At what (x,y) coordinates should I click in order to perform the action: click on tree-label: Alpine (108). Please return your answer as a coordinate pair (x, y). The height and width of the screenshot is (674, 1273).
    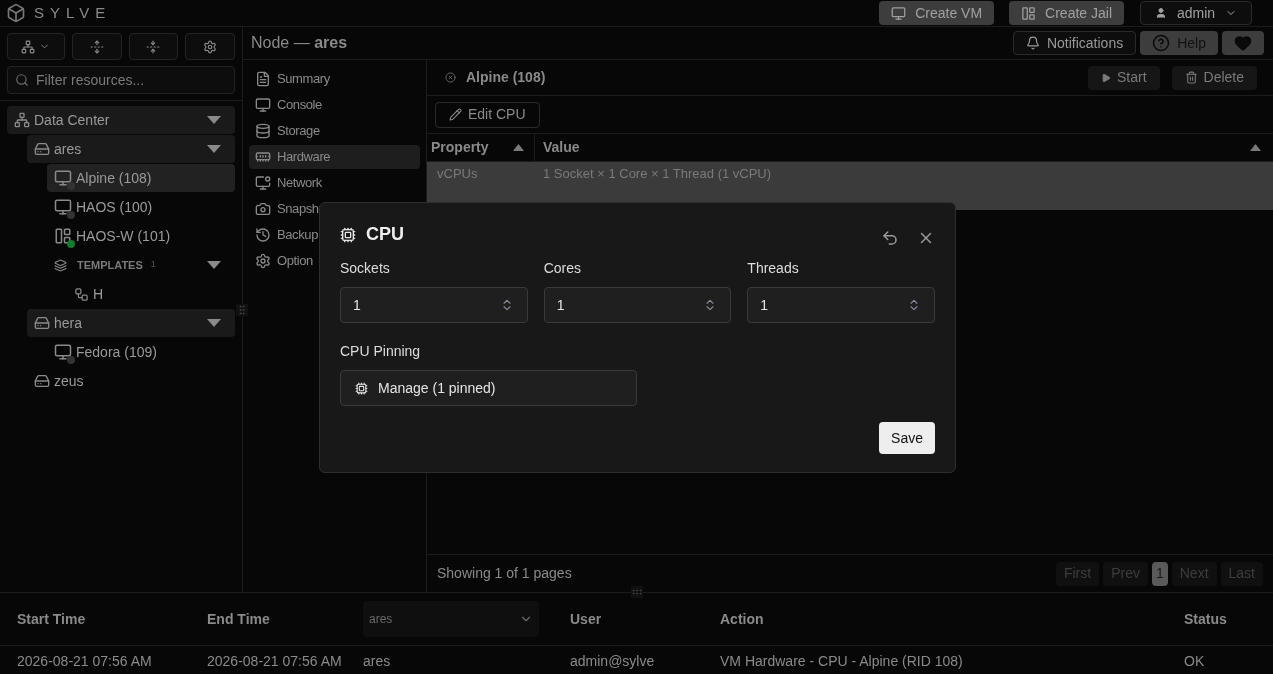
    Looking at the image, I should click on (114, 178).